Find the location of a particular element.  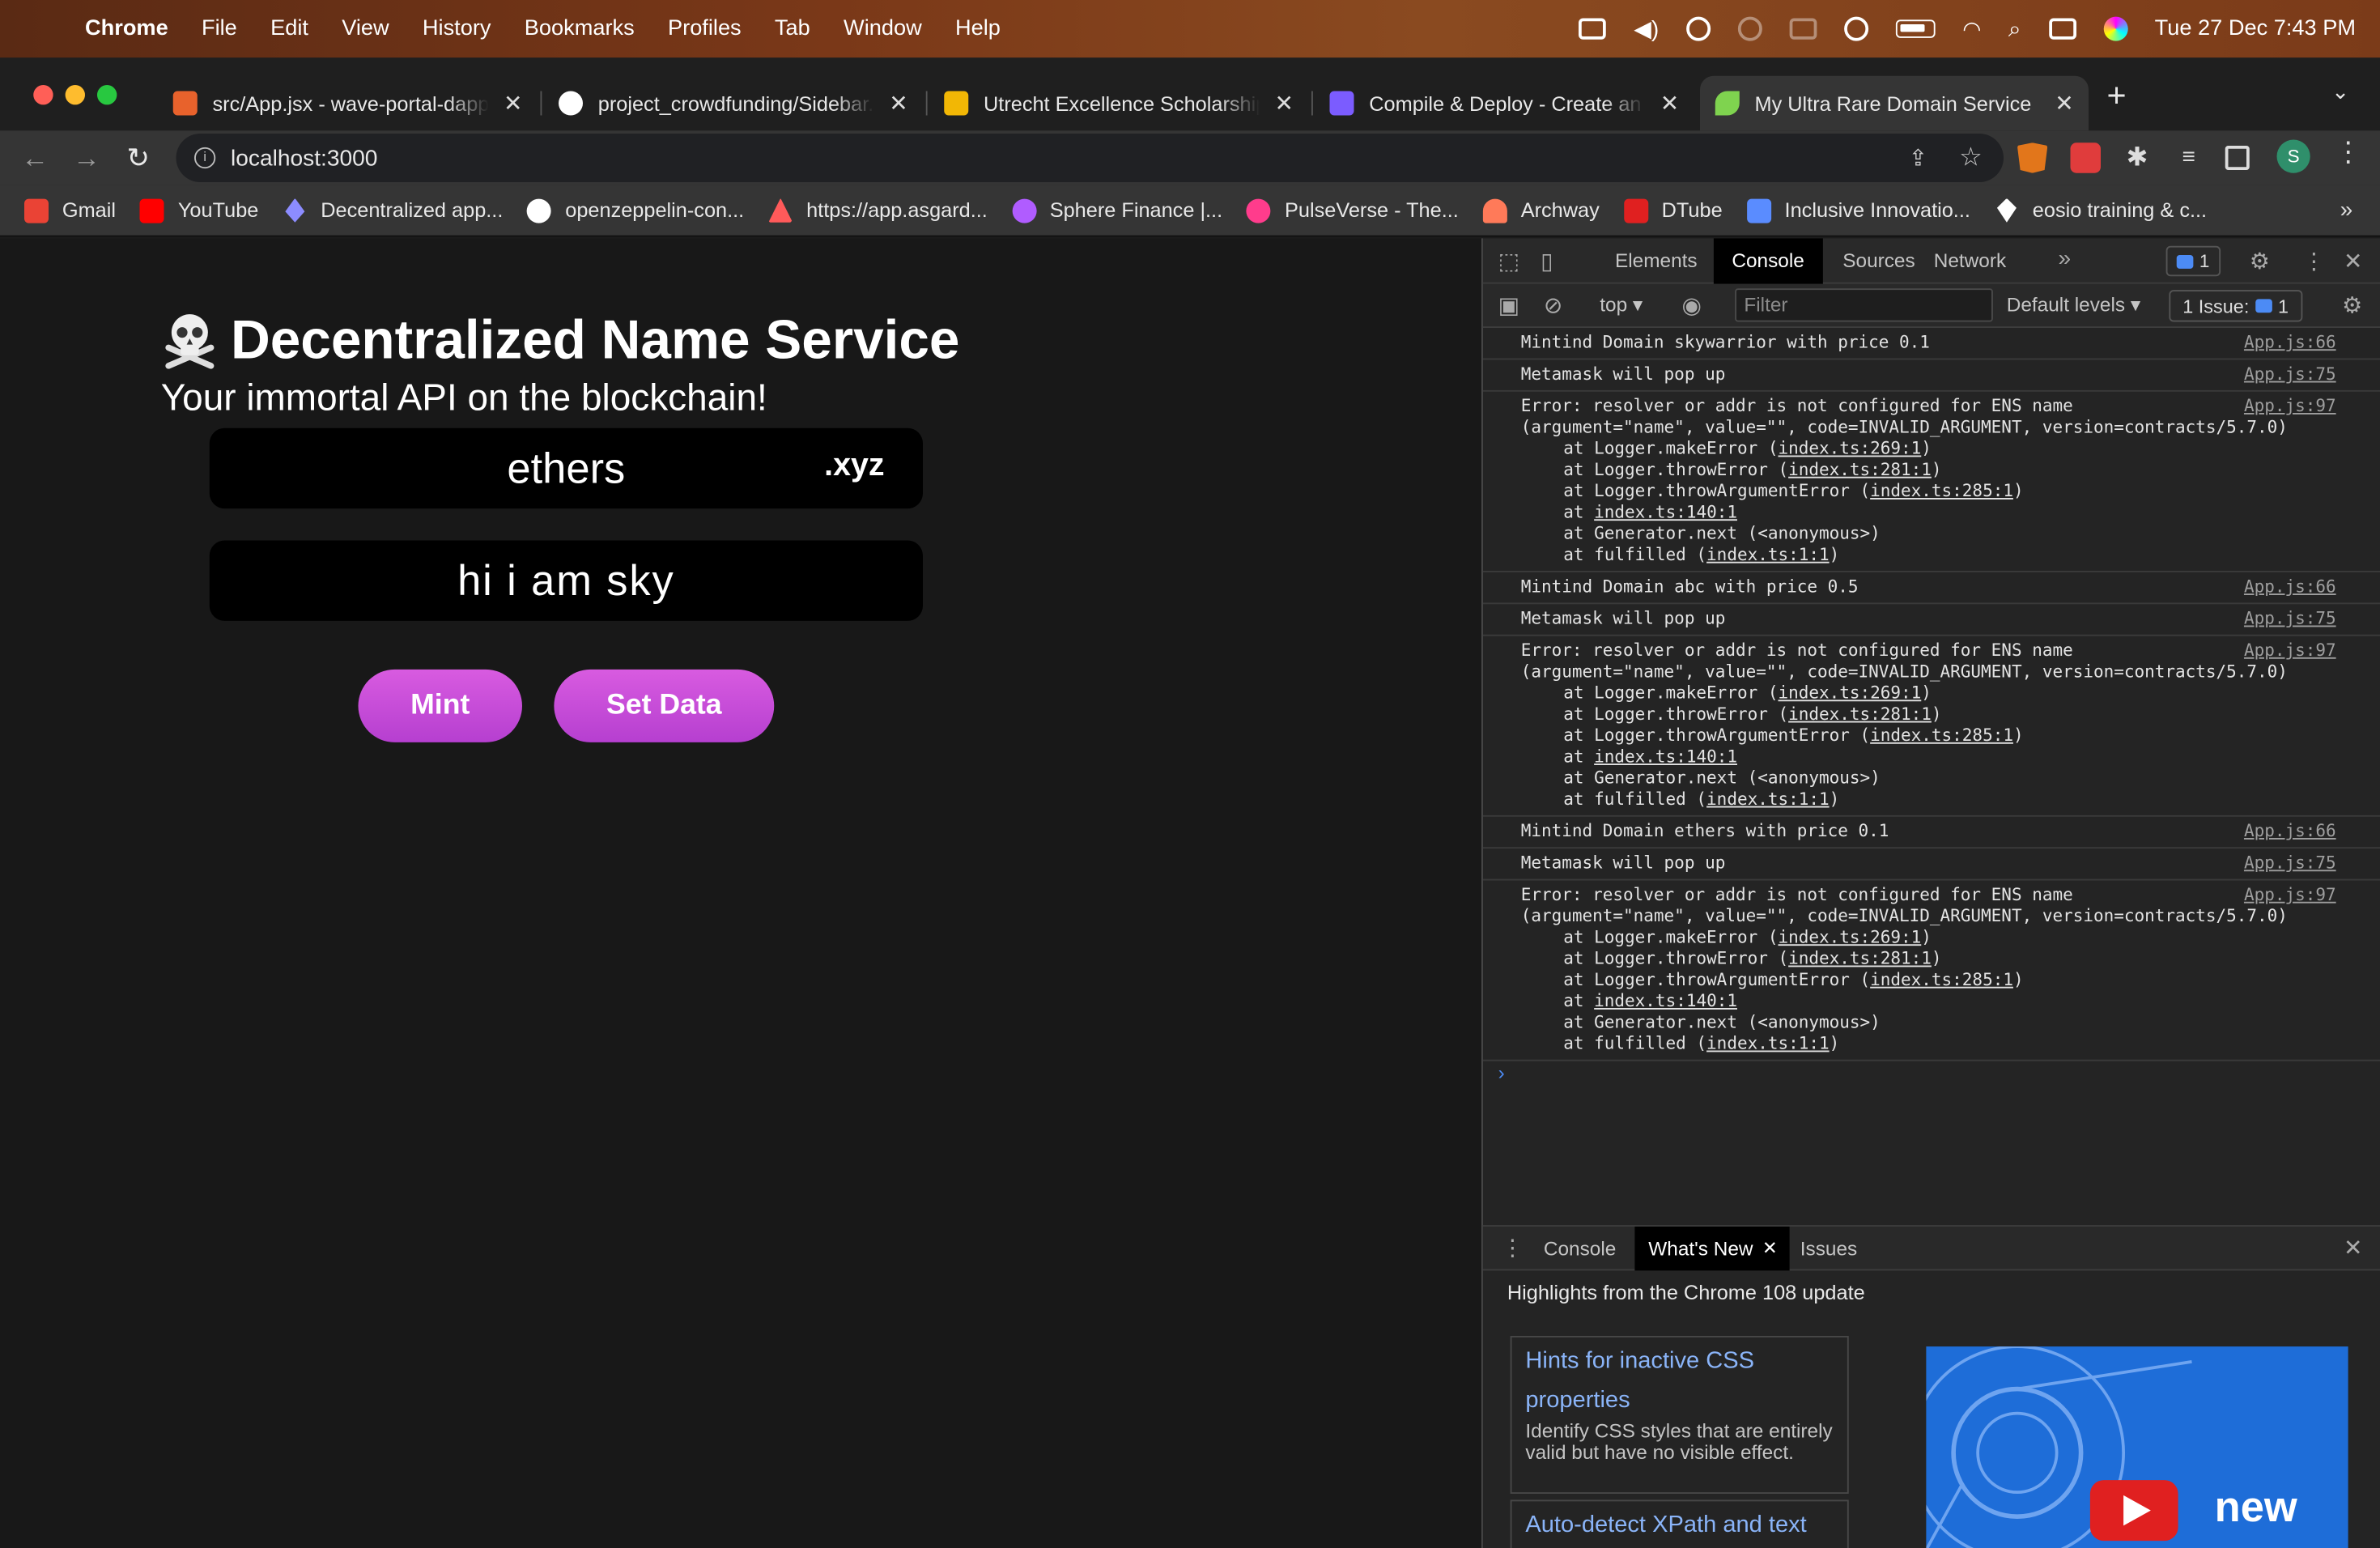

drawer-tab-issues: Issues is located at coordinates (1829, 1248).